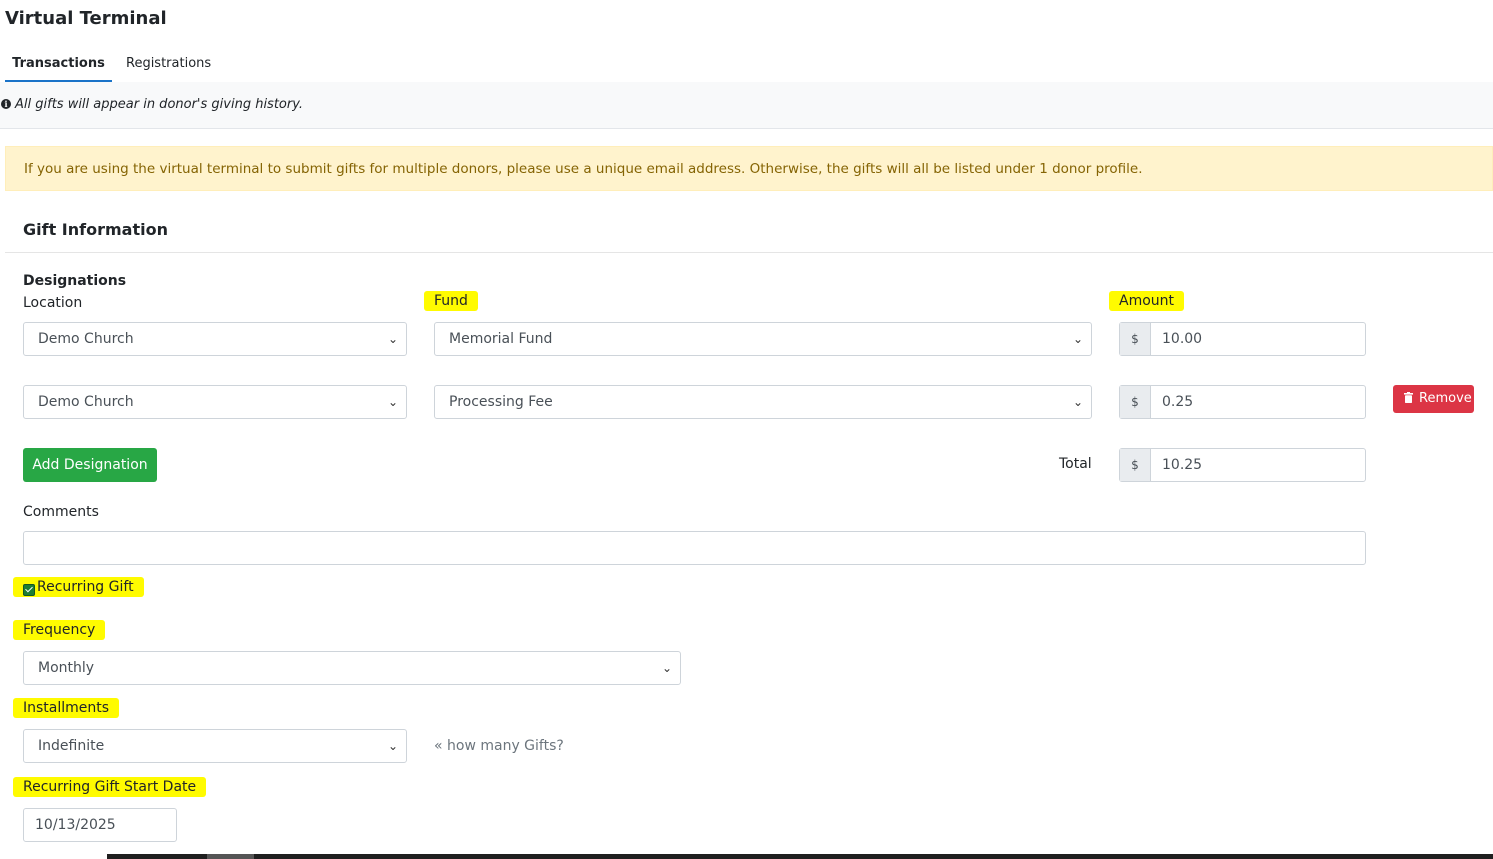 The width and height of the screenshot is (1493, 859). What do you see at coordinates (215, 339) in the screenshot?
I see `location-select-1: Demo Church ⌄` at bounding box center [215, 339].